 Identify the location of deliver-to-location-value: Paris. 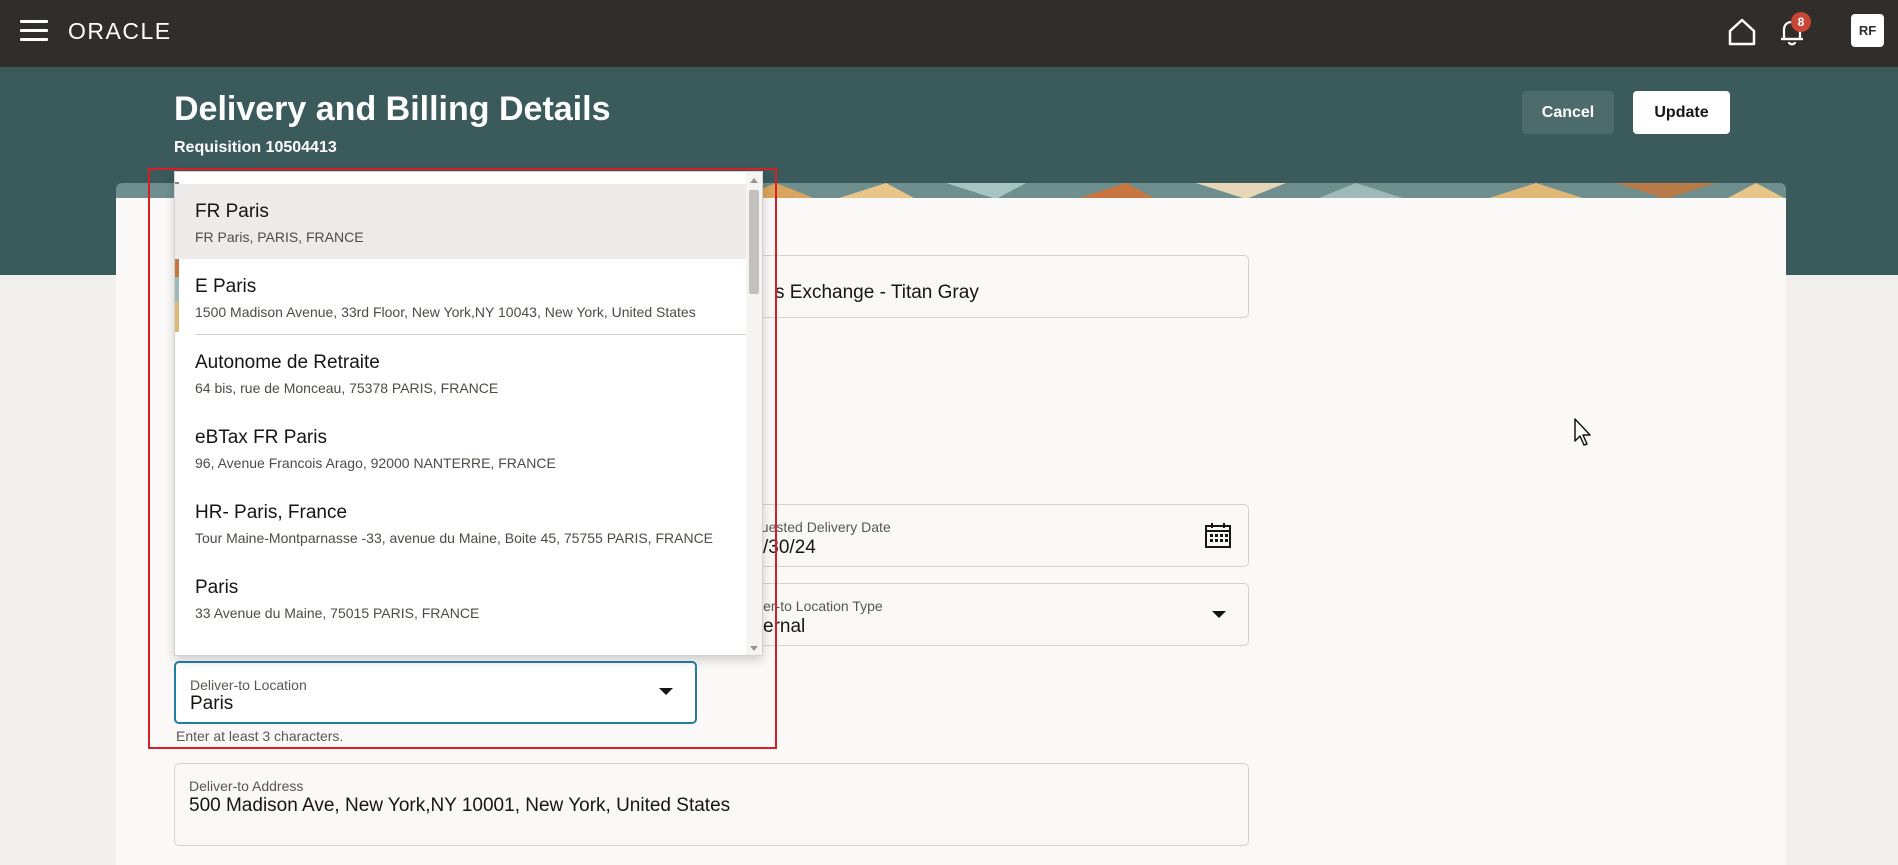
(211, 704).